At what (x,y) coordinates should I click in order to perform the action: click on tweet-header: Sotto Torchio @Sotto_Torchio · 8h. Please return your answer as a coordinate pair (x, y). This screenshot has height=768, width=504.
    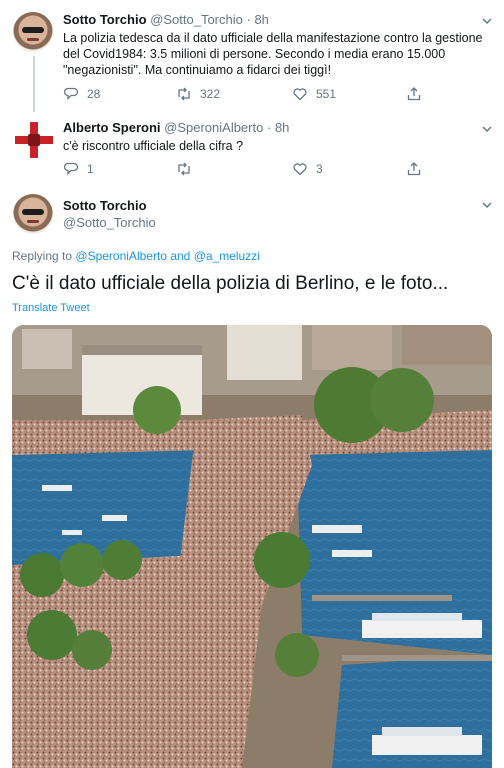
    Looking at the image, I should click on (166, 19).